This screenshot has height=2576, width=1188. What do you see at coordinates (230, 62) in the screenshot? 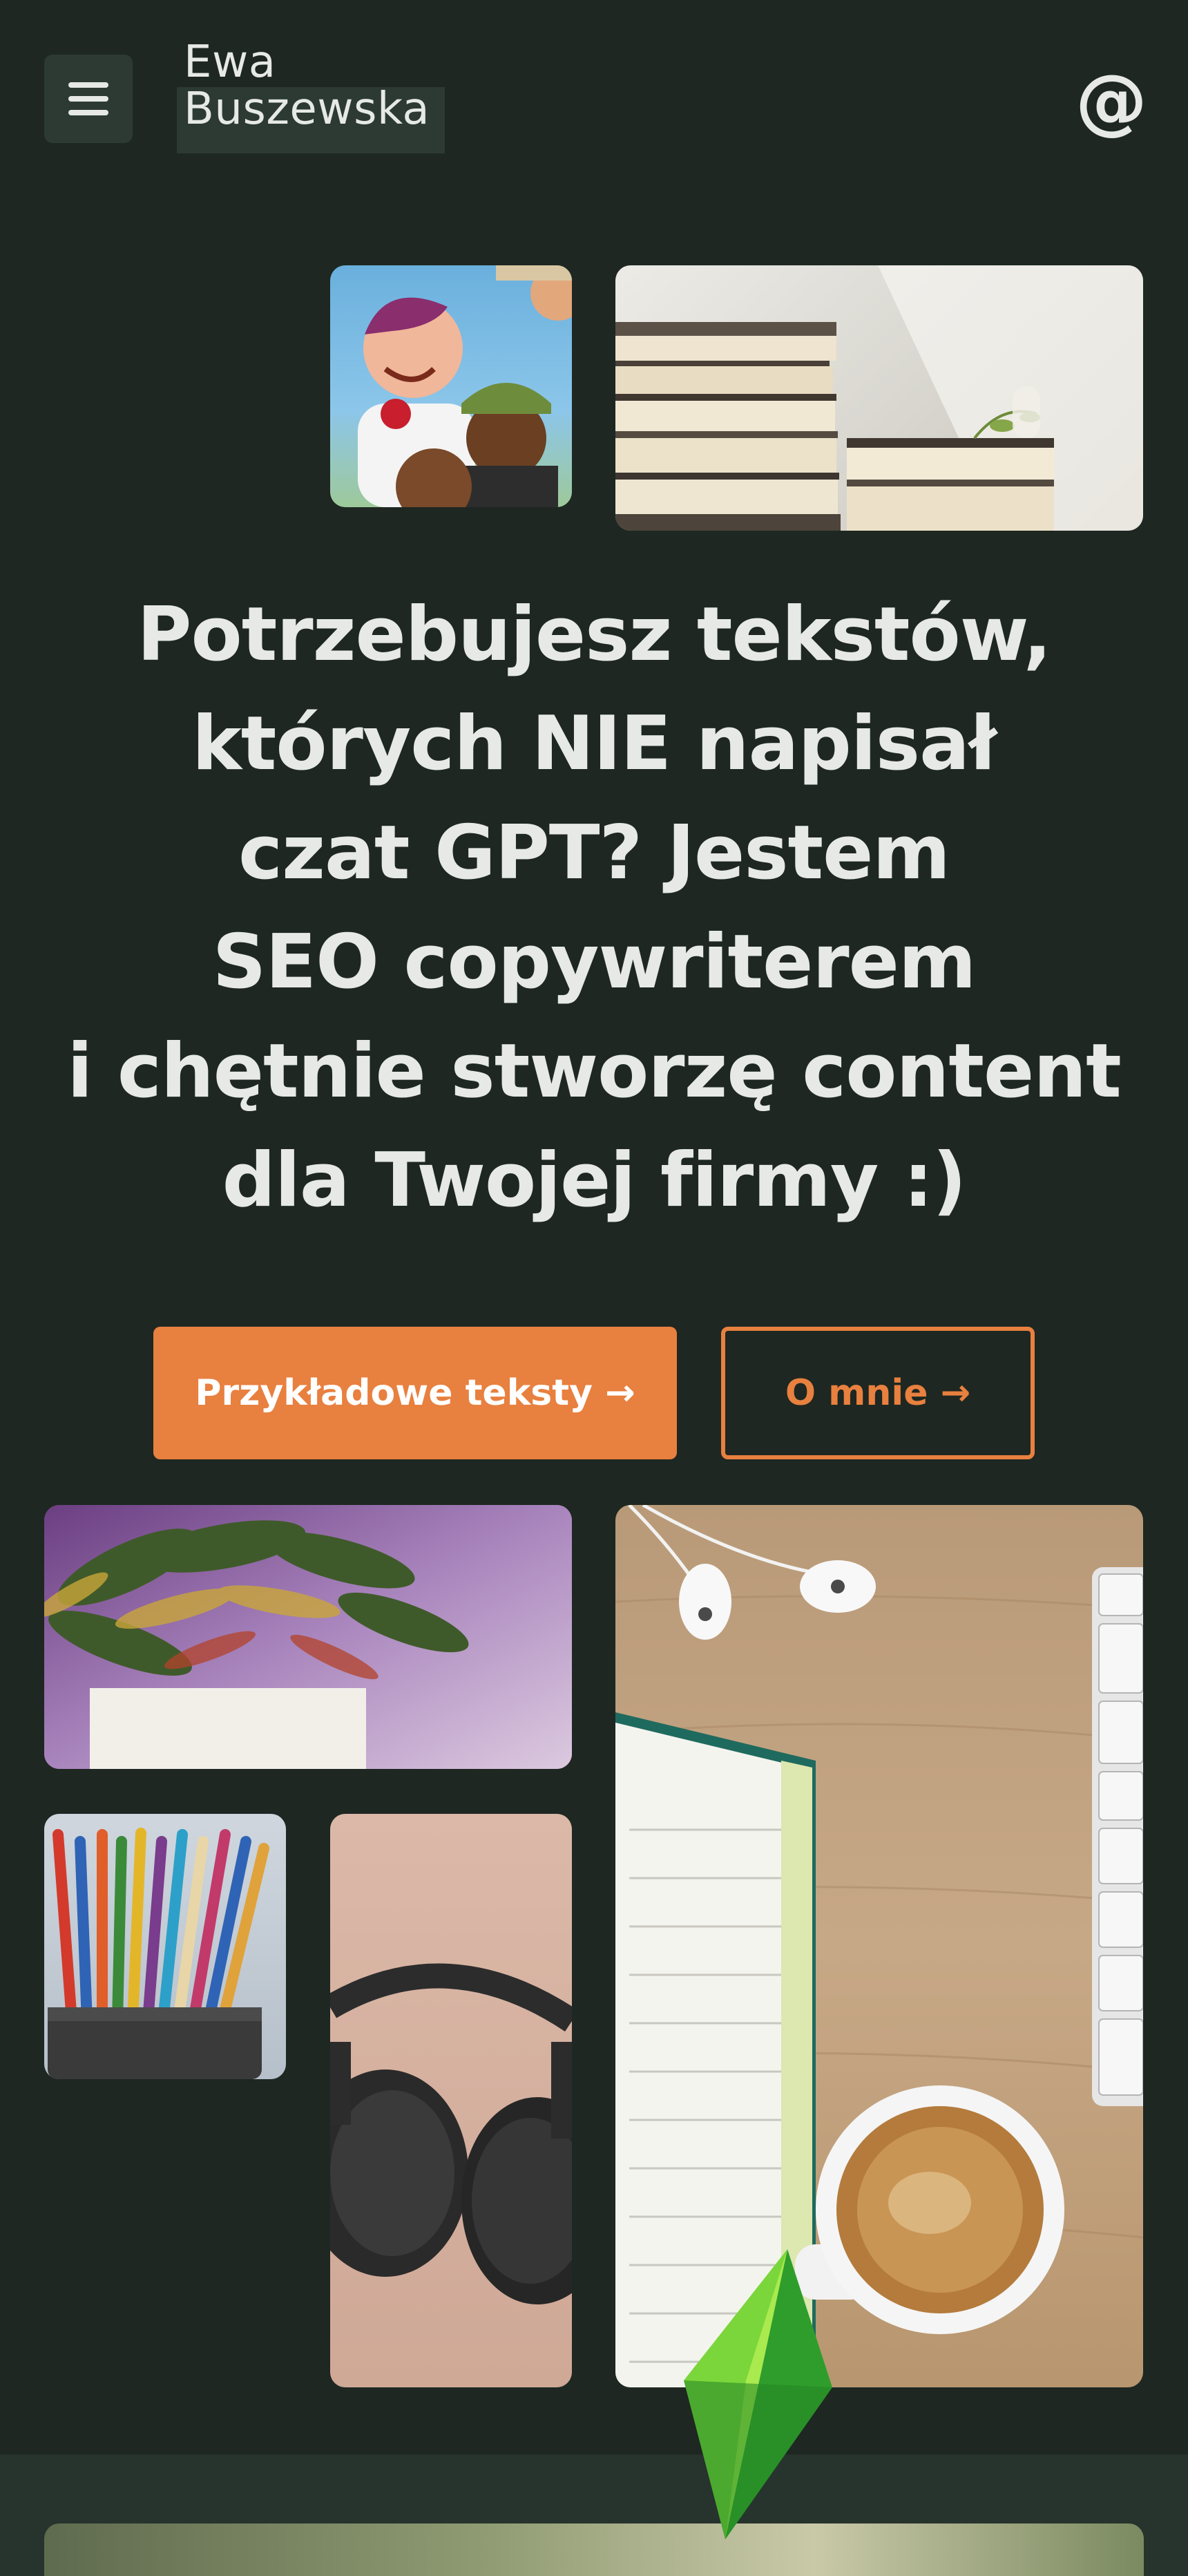
I see `logo-first-name: Ewa` at bounding box center [230, 62].